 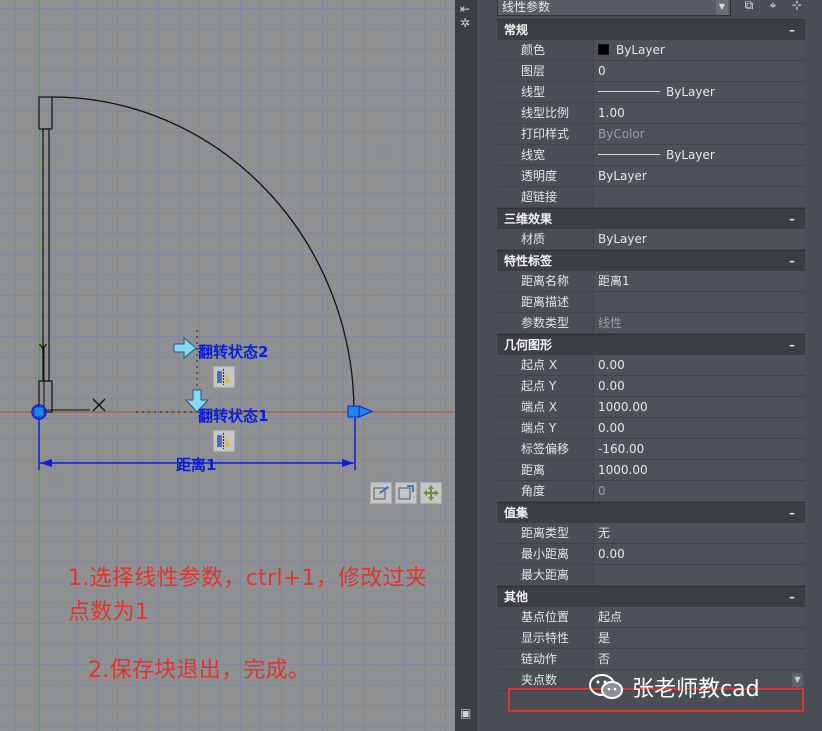 What do you see at coordinates (621, 134) in the screenshot?
I see `property-value-text: ByColor` at bounding box center [621, 134].